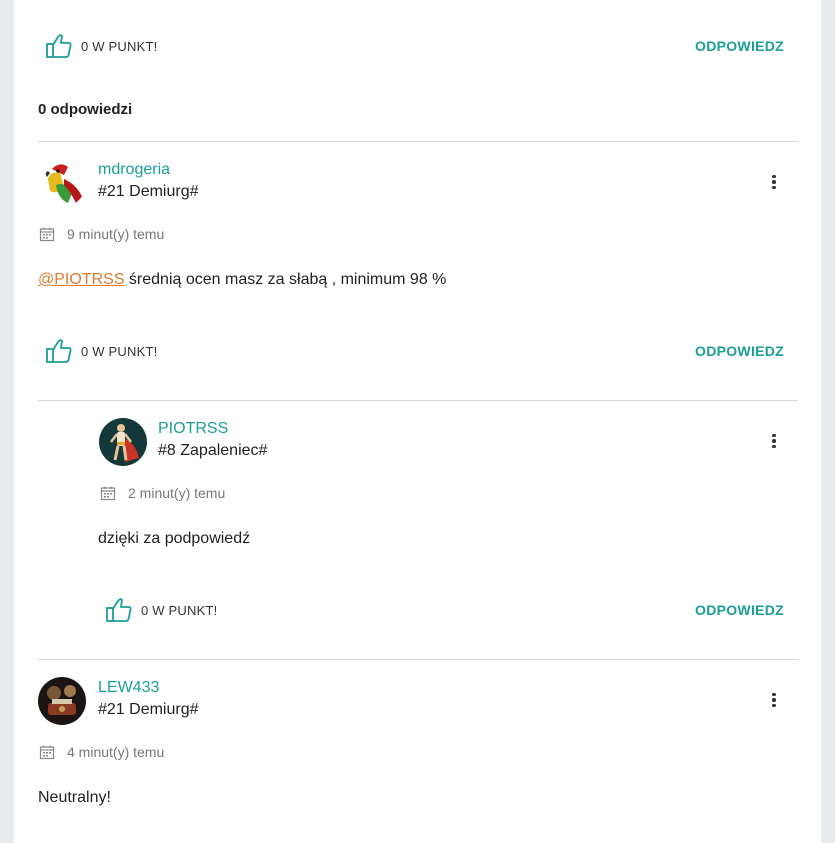  I want to click on comment-body: Neutralny!, so click(74, 797).